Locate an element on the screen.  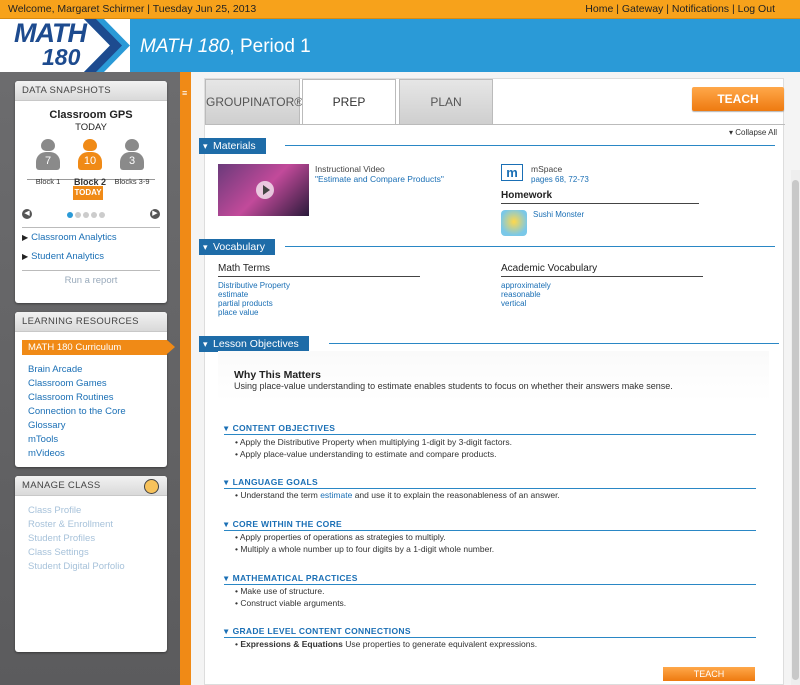
roster-enrollment-link: Roster & Enrollment is located at coordinates (71, 524).